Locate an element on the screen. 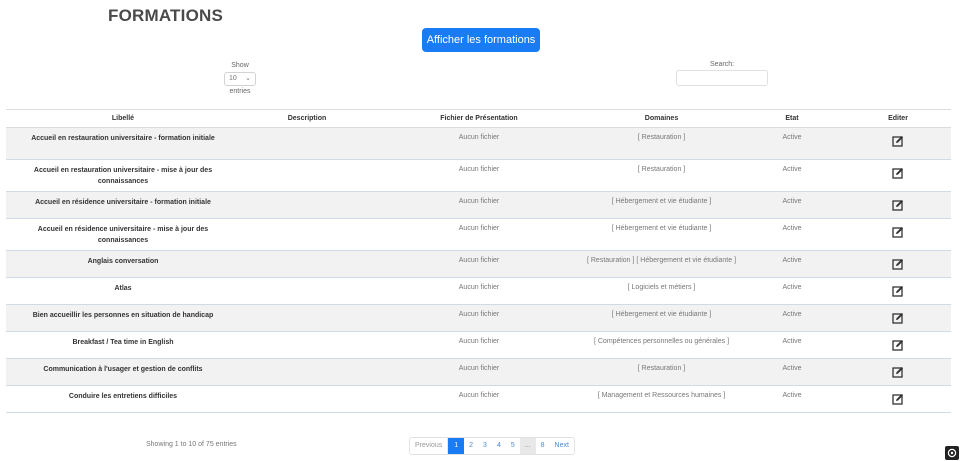 The height and width of the screenshot is (461, 961). column-header-editer: Editer is located at coordinates (898, 118).